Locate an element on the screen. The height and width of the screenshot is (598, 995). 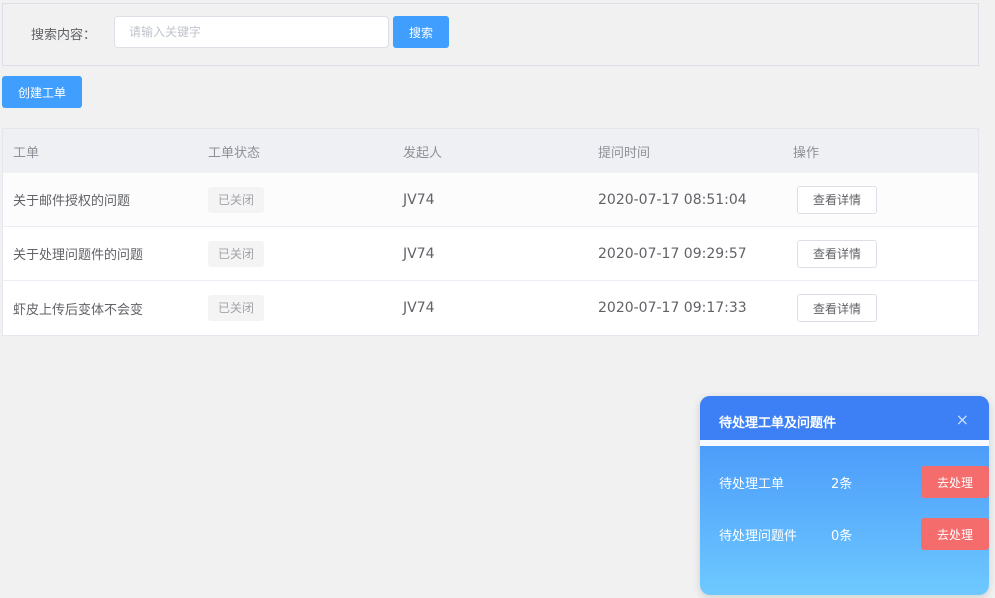
search-input is located at coordinates (251, 32).